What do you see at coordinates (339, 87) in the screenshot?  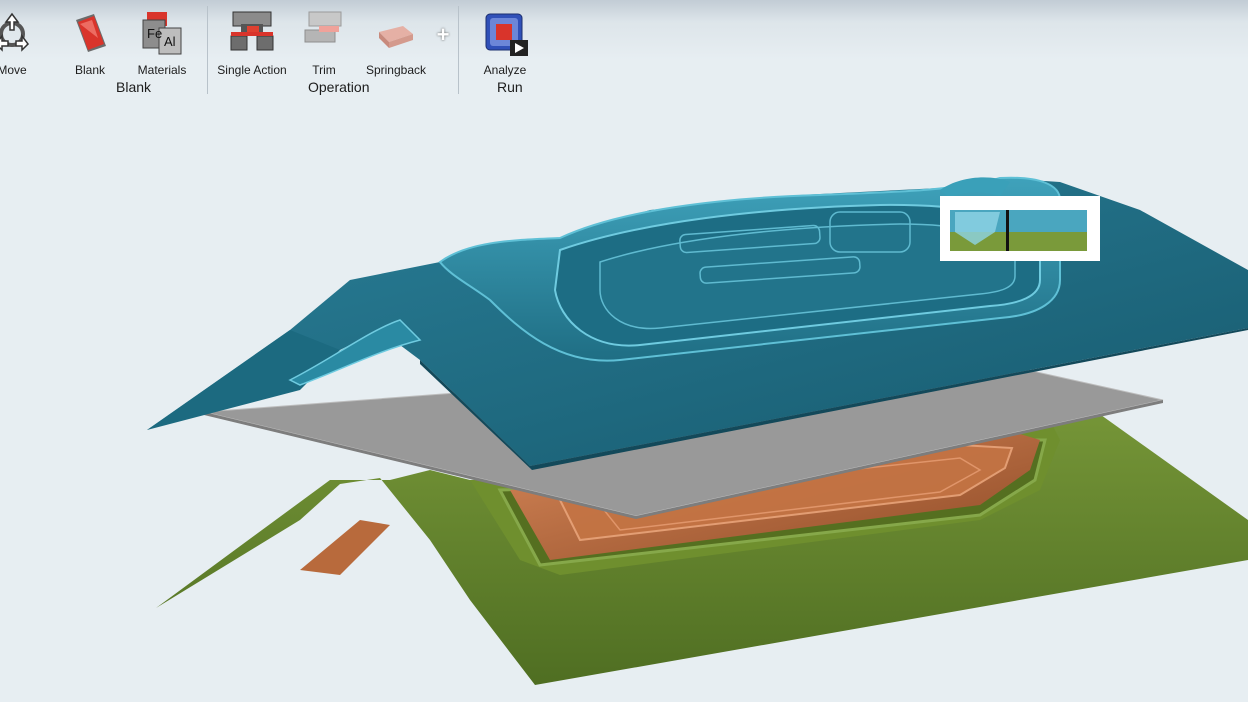 I see `group-label-operation: Operation` at bounding box center [339, 87].